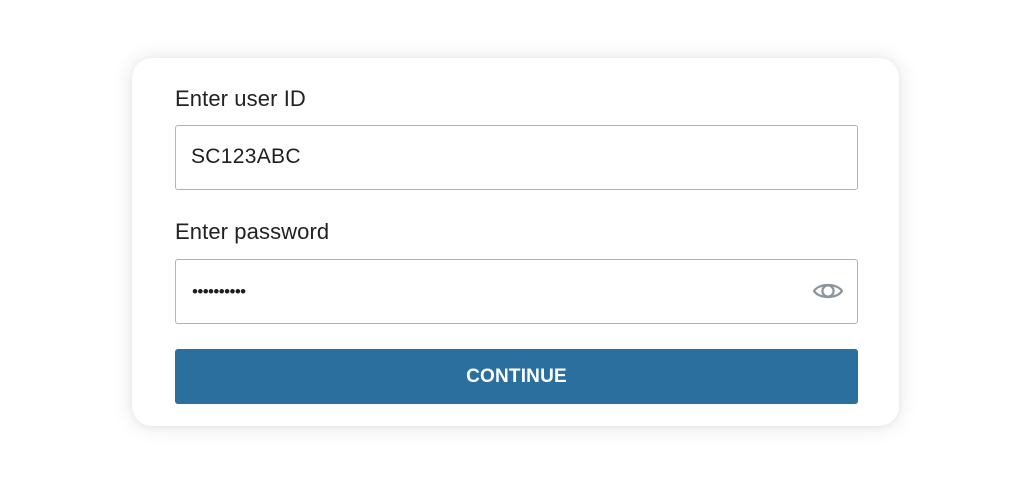 This screenshot has width=1032, height=484. What do you see at coordinates (516, 291) in the screenshot?
I see `password-field: ••••••••••` at bounding box center [516, 291].